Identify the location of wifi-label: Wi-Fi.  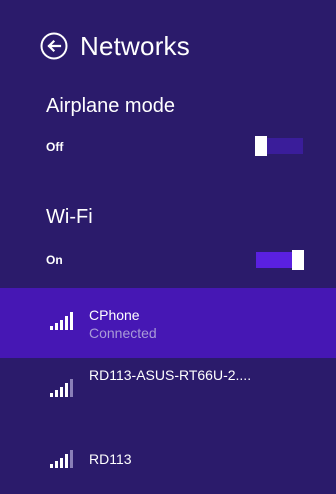
(69, 217).